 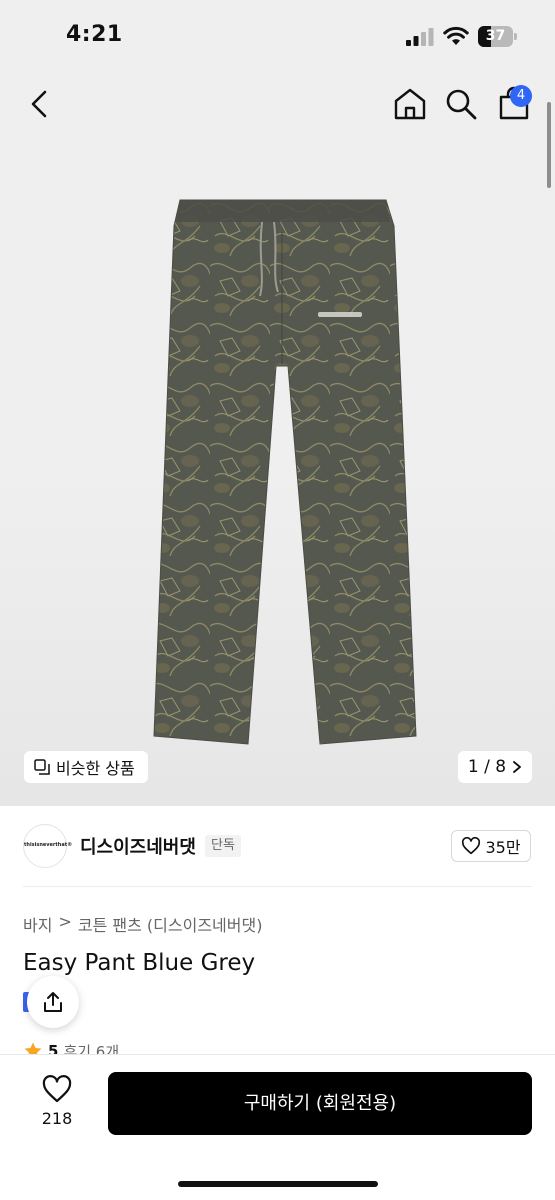 What do you see at coordinates (170, 924) in the screenshot?
I see `breadcrumb-subcategory: 코튼 팬츠 (디스이즈네버댓)` at bounding box center [170, 924].